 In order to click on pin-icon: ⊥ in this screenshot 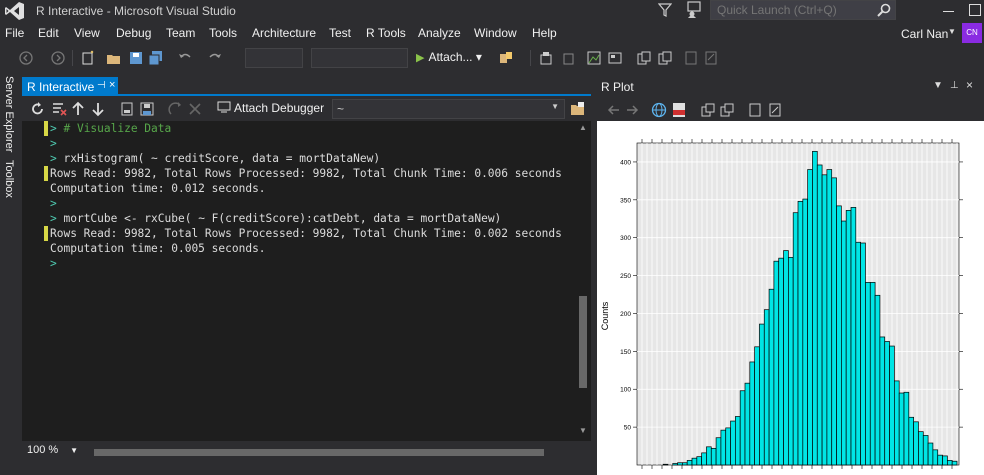, I will do `click(954, 85)`.